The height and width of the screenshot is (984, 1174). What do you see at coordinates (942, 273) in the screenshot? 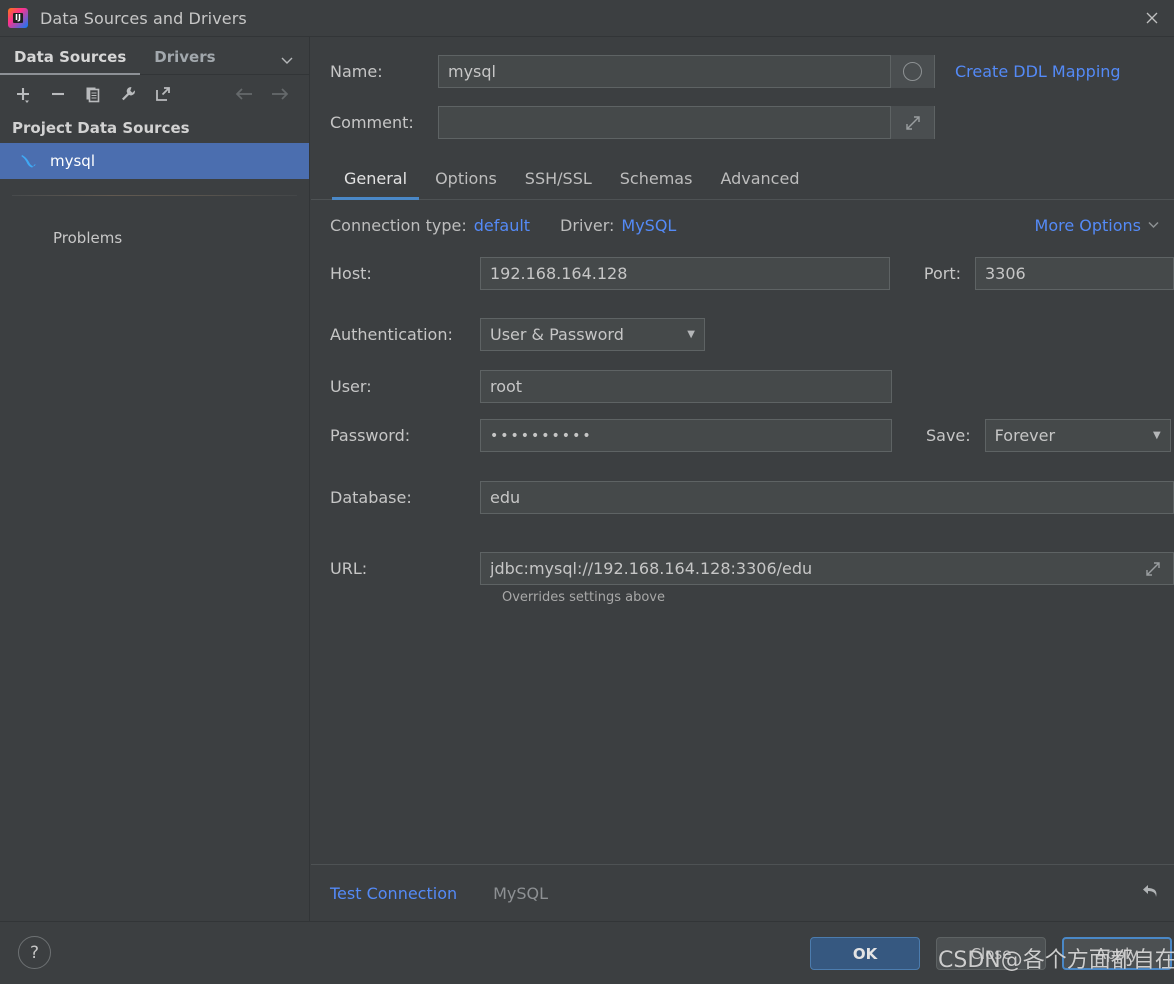
I see `port-label: Port:` at bounding box center [942, 273].